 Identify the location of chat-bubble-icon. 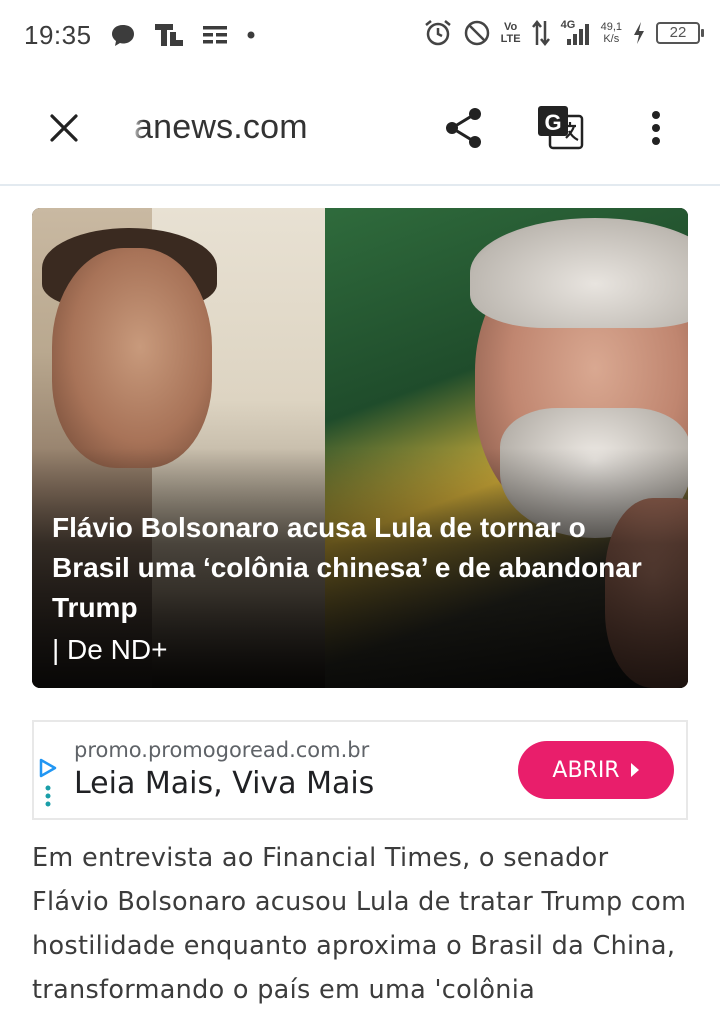
(123, 35).